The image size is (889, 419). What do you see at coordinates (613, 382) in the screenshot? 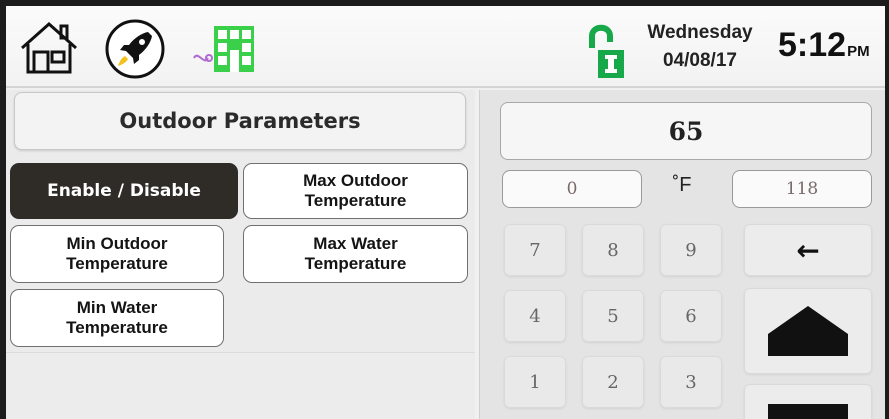
I see `key-2: 2` at bounding box center [613, 382].